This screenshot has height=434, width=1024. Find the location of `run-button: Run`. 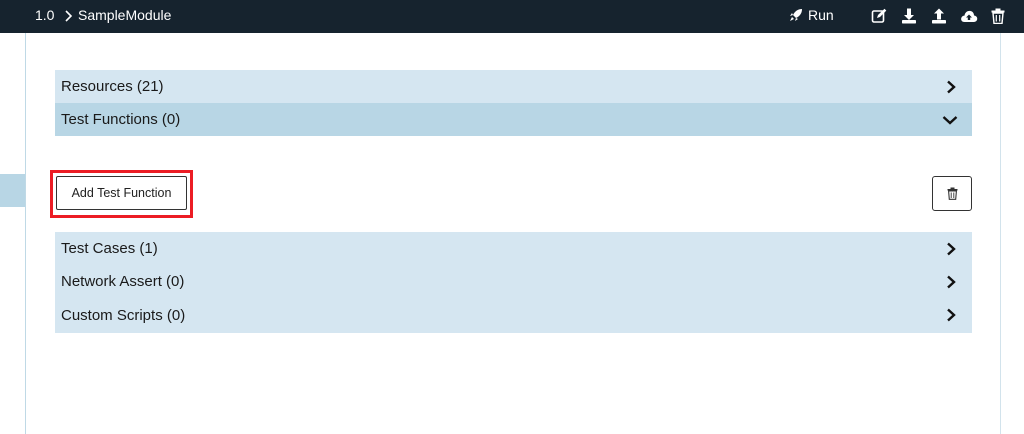

run-button: Run is located at coordinates (811, 15).